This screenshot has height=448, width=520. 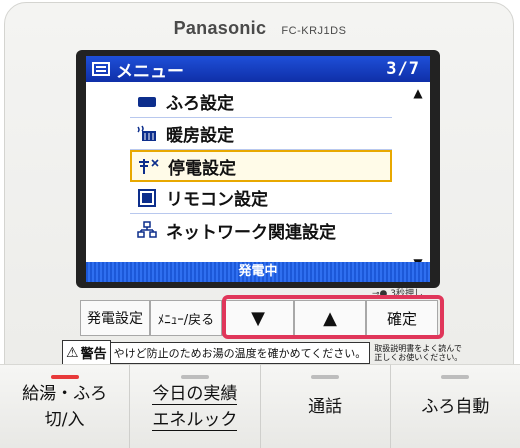 I want to click on menu-item-heating: 暖房設定, so click(x=261, y=134).